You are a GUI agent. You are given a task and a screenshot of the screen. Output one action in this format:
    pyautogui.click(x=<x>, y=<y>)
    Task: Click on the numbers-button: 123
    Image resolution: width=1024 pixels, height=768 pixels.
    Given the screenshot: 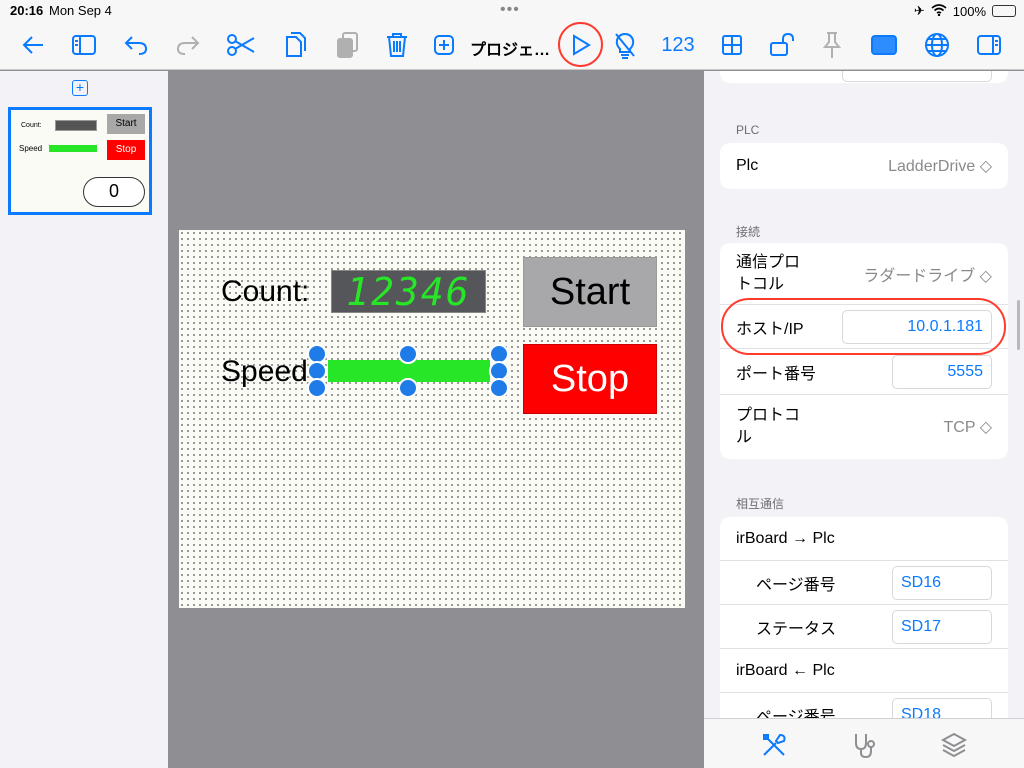 What is the action you would take?
    pyautogui.click(x=678, y=45)
    